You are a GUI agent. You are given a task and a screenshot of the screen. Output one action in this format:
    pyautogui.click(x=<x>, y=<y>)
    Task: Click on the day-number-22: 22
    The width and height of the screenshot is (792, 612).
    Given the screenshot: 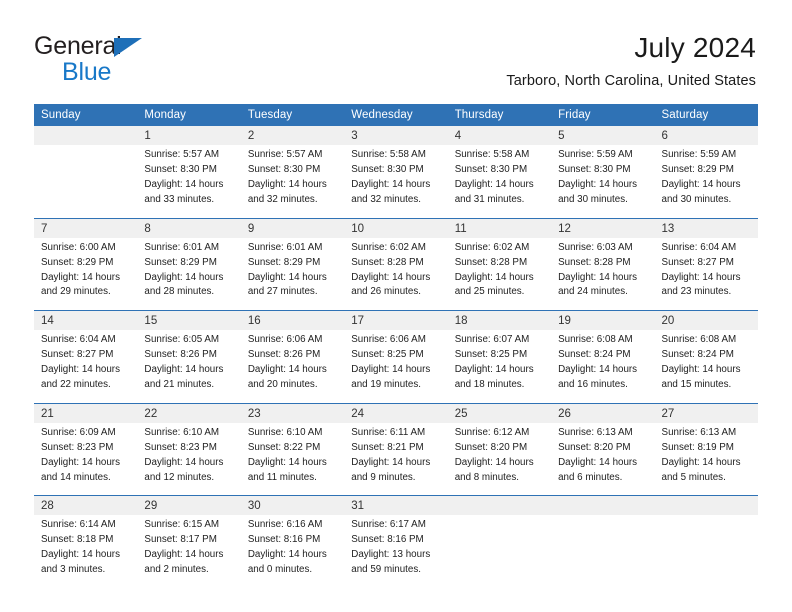 What is the action you would take?
    pyautogui.click(x=189, y=412)
    